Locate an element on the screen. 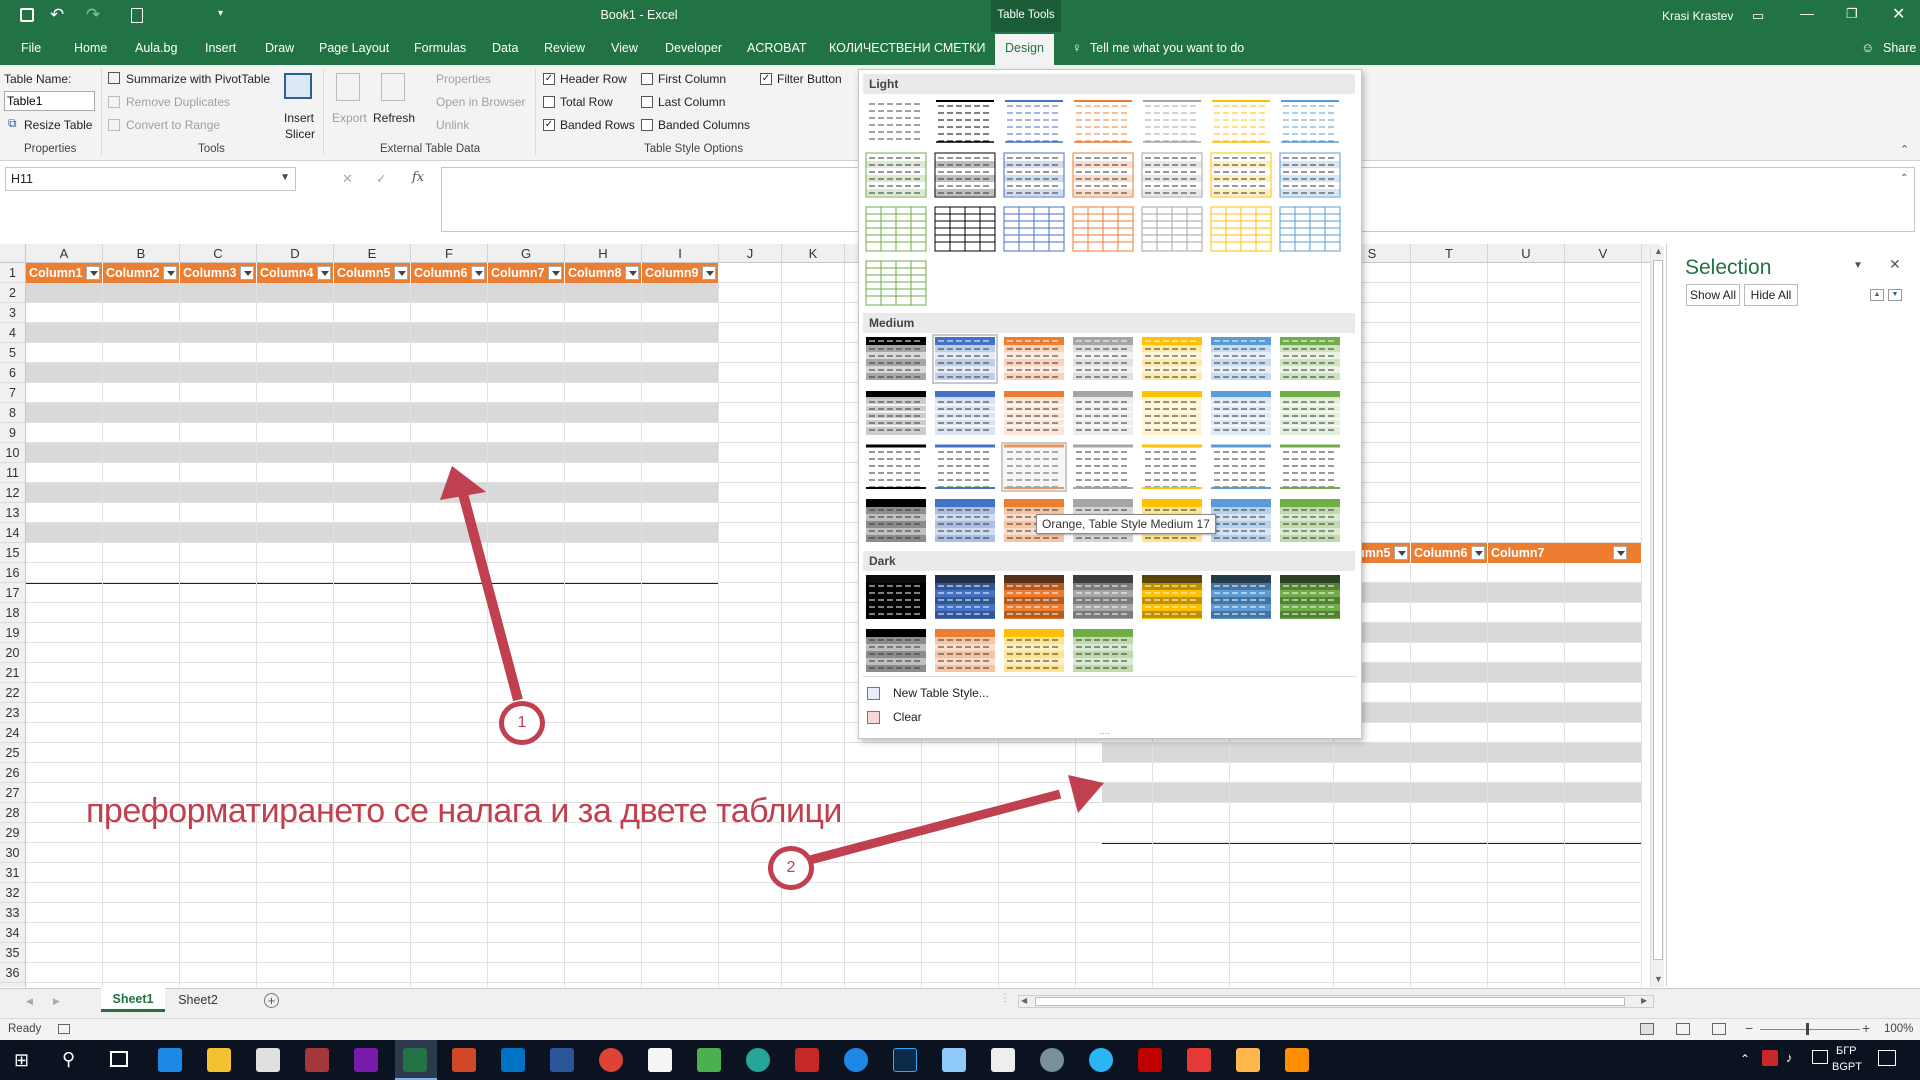  column-header: V is located at coordinates (1603, 253).